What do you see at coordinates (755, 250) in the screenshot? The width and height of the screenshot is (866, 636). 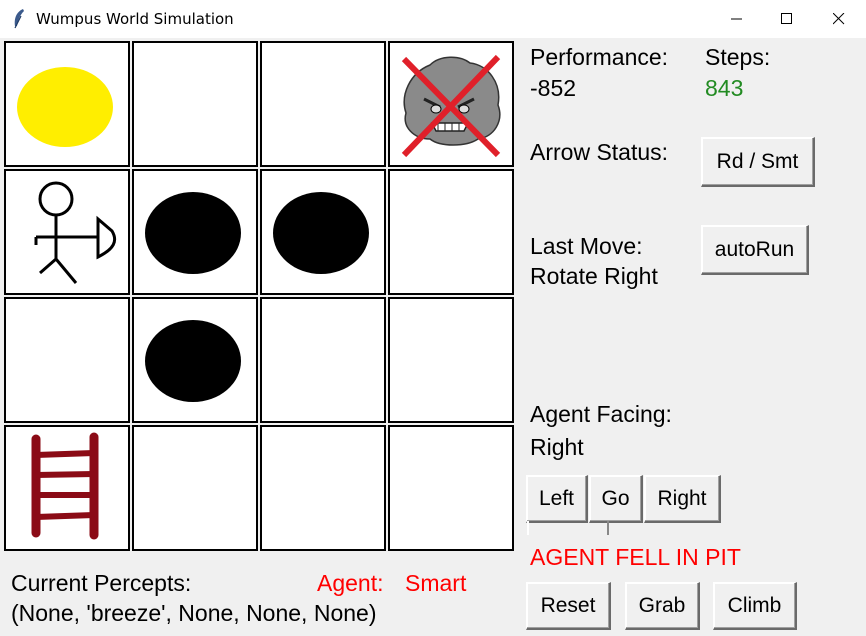 I see `autorun-button: autoRun` at bounding box center [755, 250].